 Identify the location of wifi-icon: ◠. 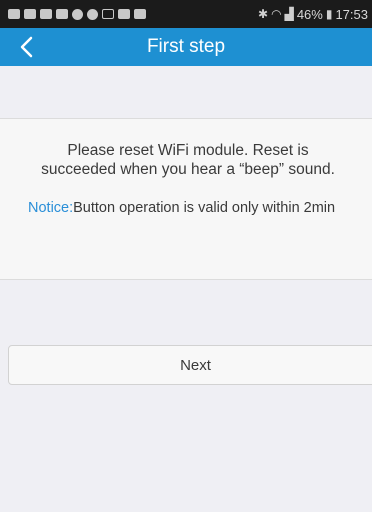
(276, 14).